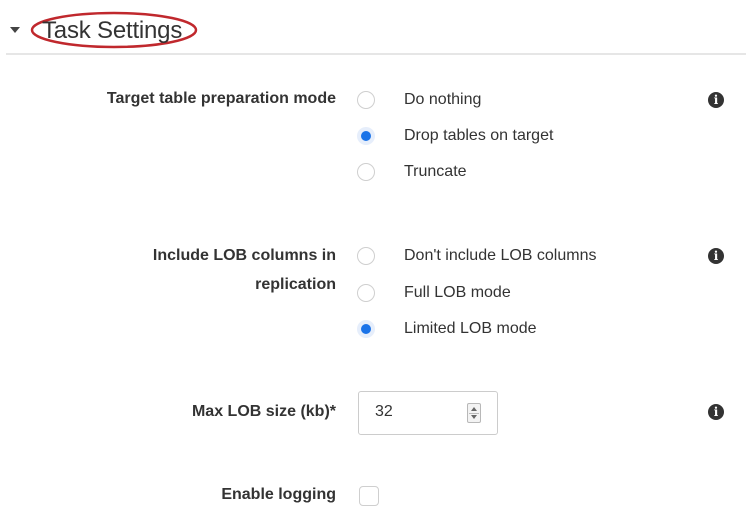 The height and width of the screenshot is (510, 746). Describe the element at coordinates (376, 54) in the screenshot. I see `header-divider` at that location.